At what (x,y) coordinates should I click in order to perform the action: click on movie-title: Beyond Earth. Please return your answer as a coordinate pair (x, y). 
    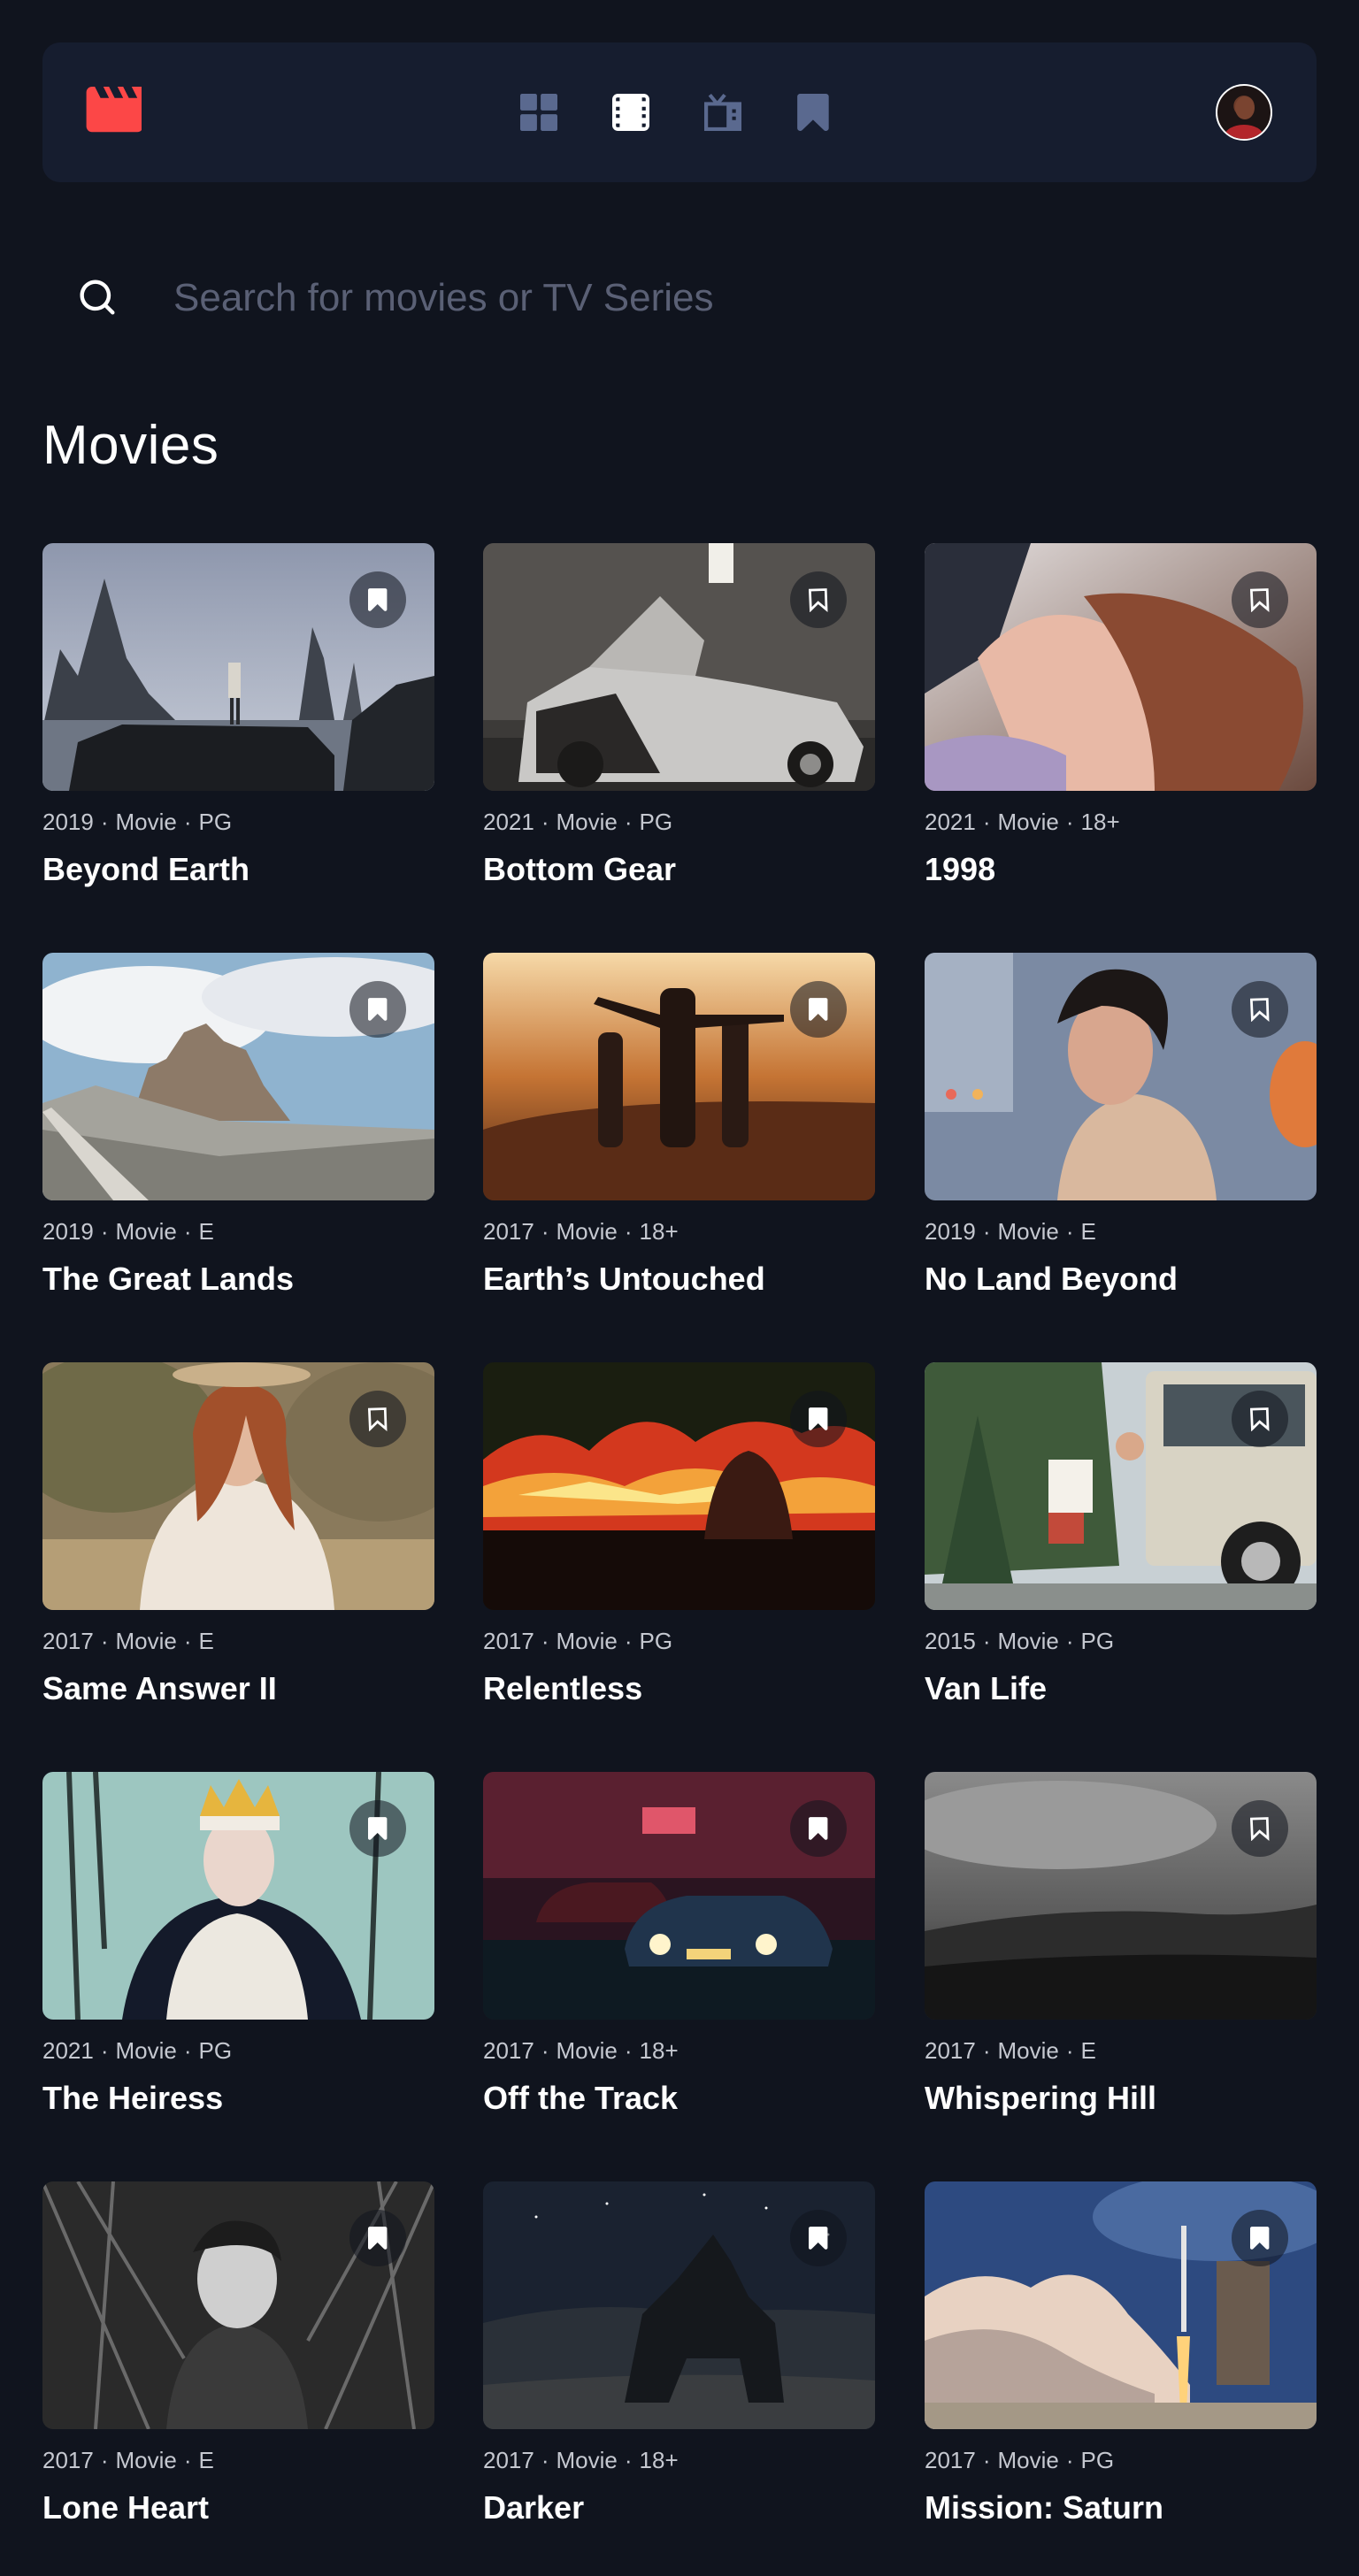
    Looking at the image, I should click on (146, 869).